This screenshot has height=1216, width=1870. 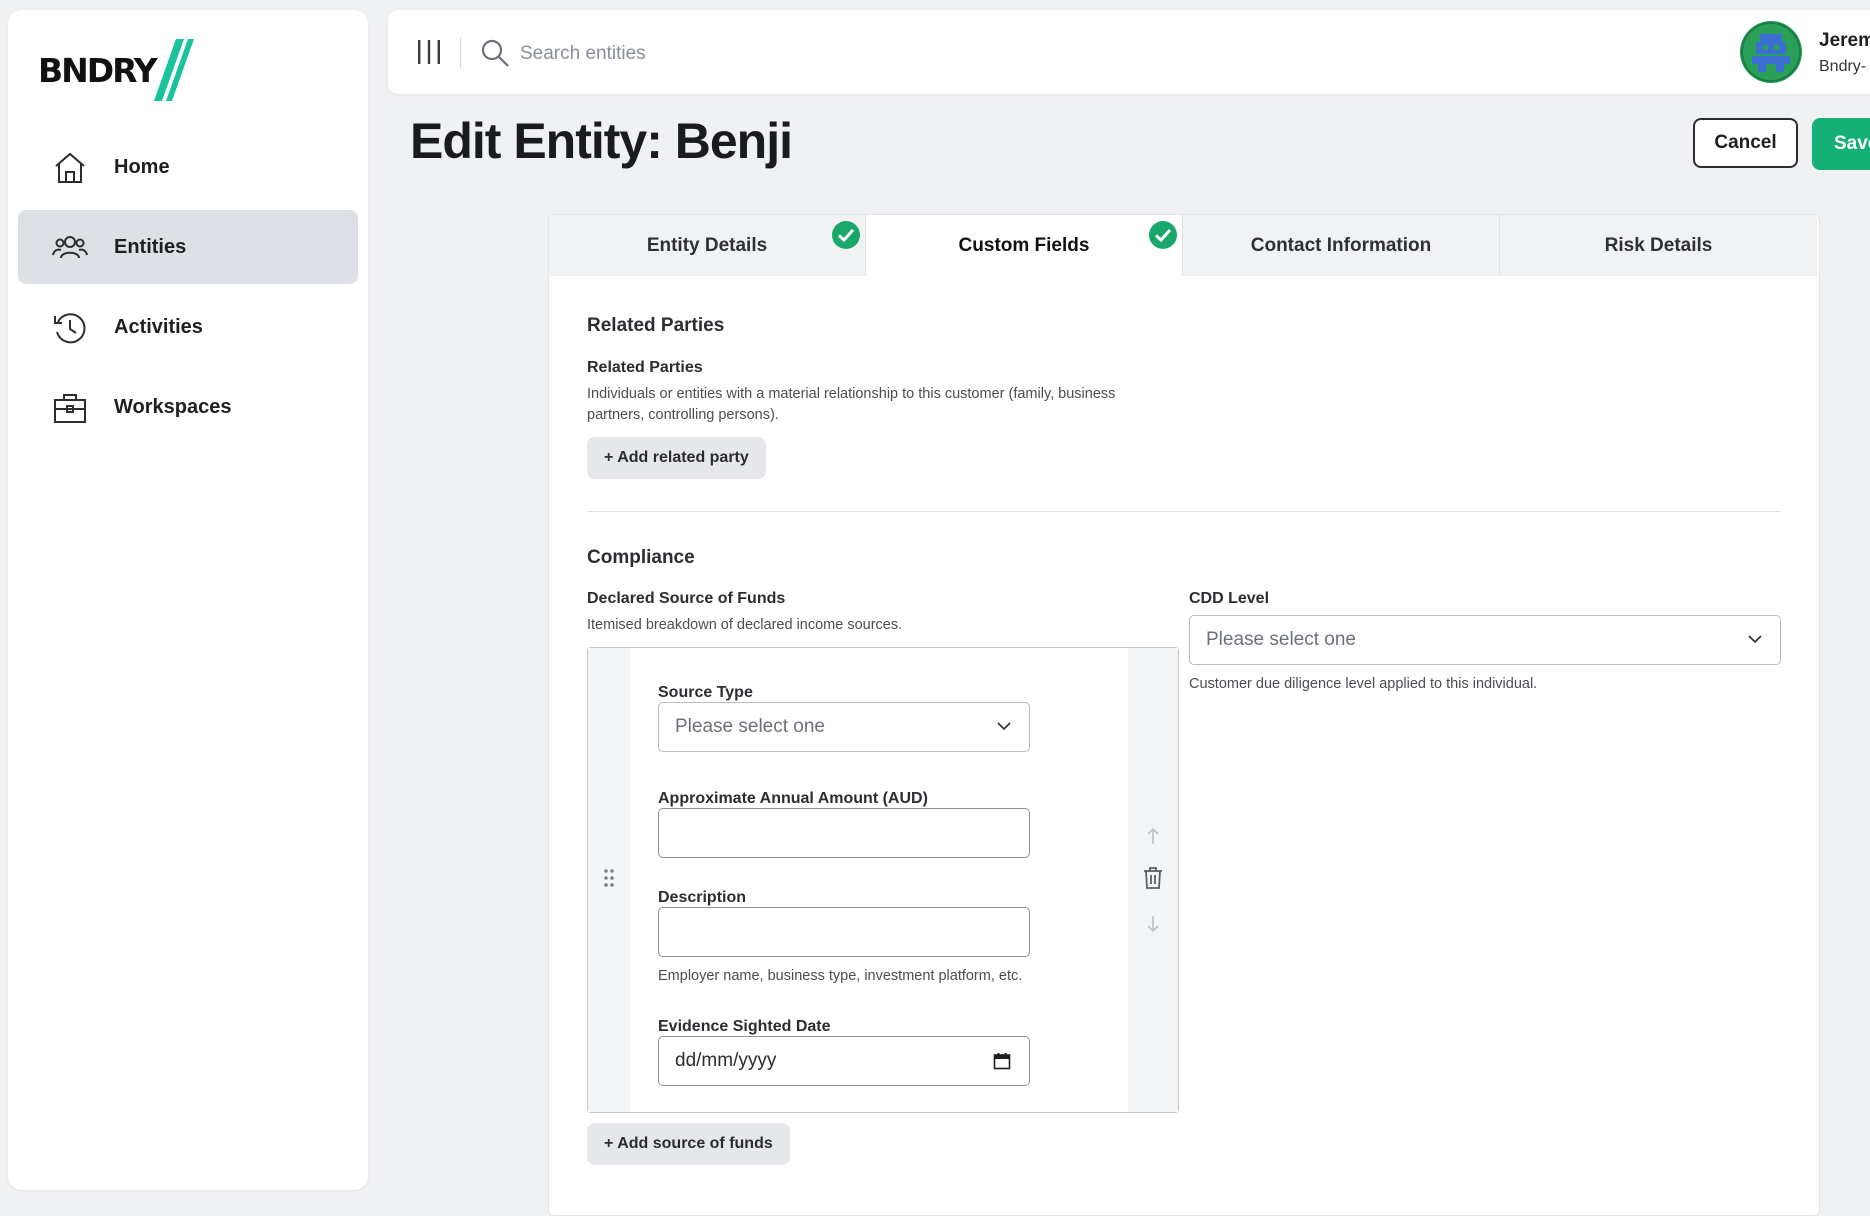 I want to click on sidebar-item-activities: Activities, so click(x=188, y=327).